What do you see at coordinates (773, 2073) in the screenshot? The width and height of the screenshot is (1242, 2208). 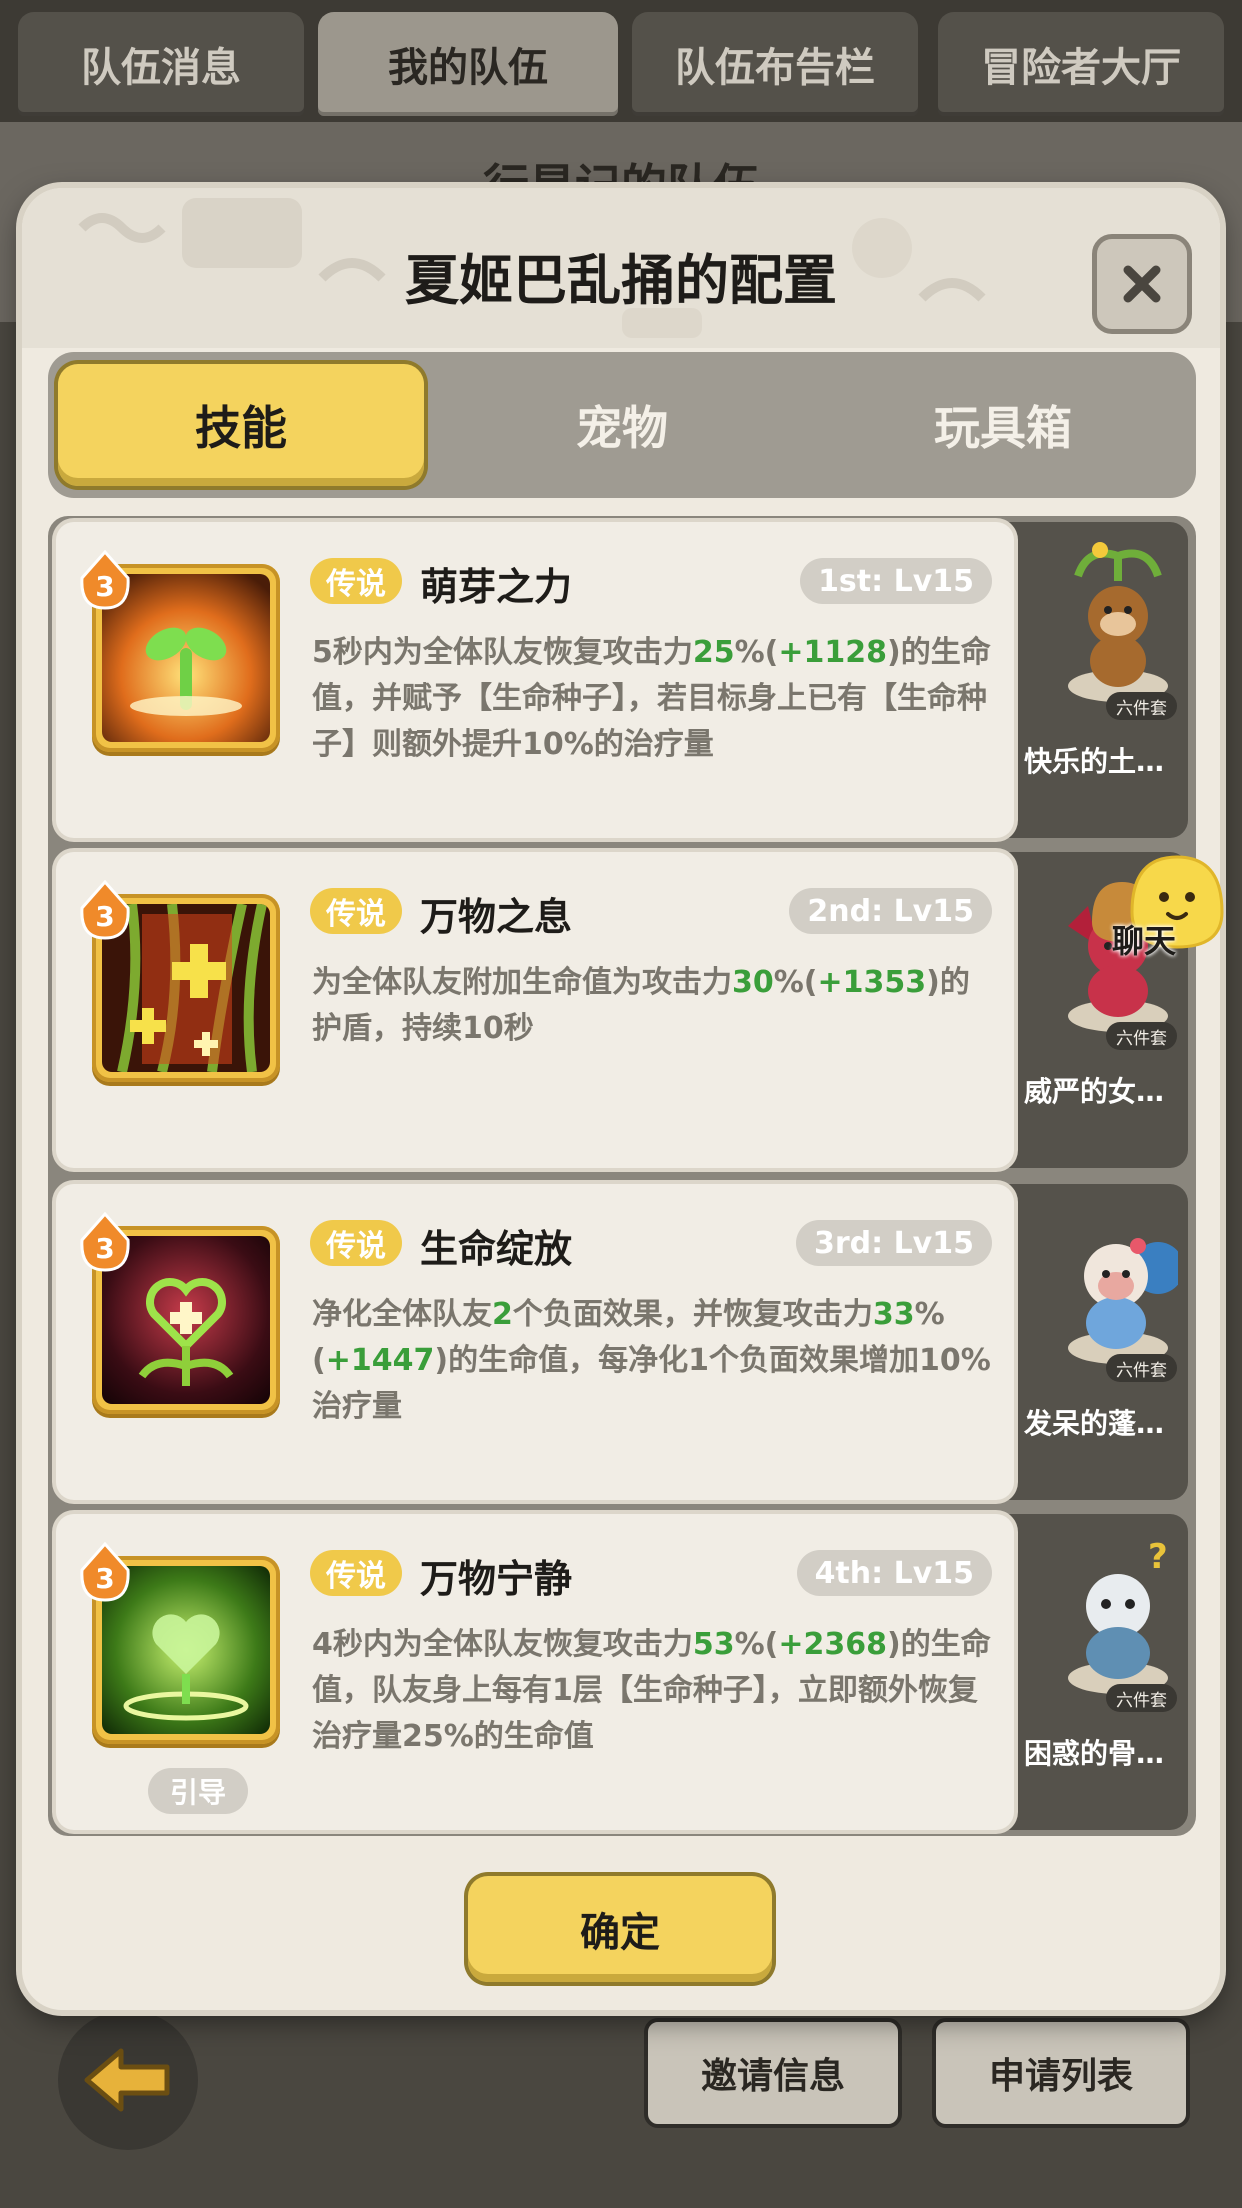 I see `invite-info-button: 邀请信息` at bounding box center [773, 2073].